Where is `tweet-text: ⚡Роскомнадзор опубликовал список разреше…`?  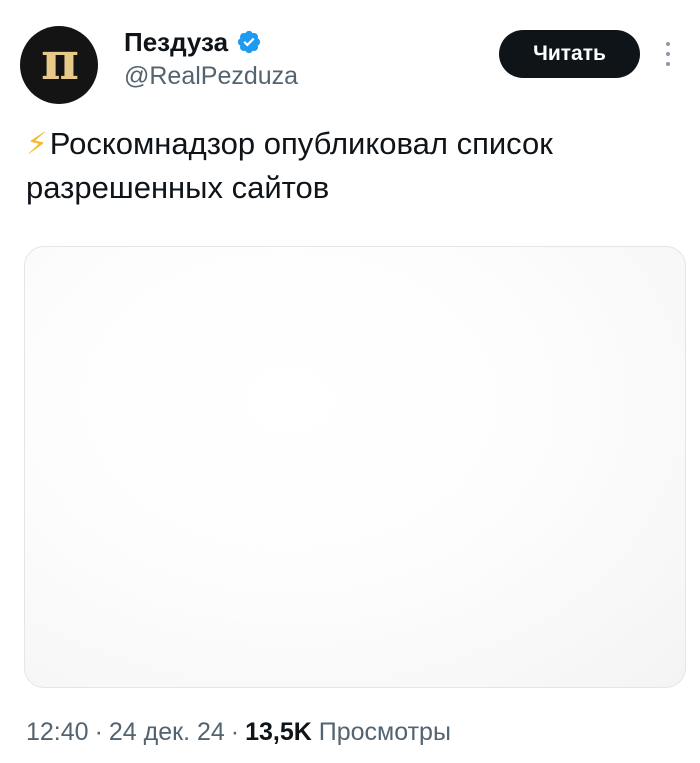 tweet-text: ⚡Роскомнадзор опубликовал список разреше… is located at coordinates (356, 166).